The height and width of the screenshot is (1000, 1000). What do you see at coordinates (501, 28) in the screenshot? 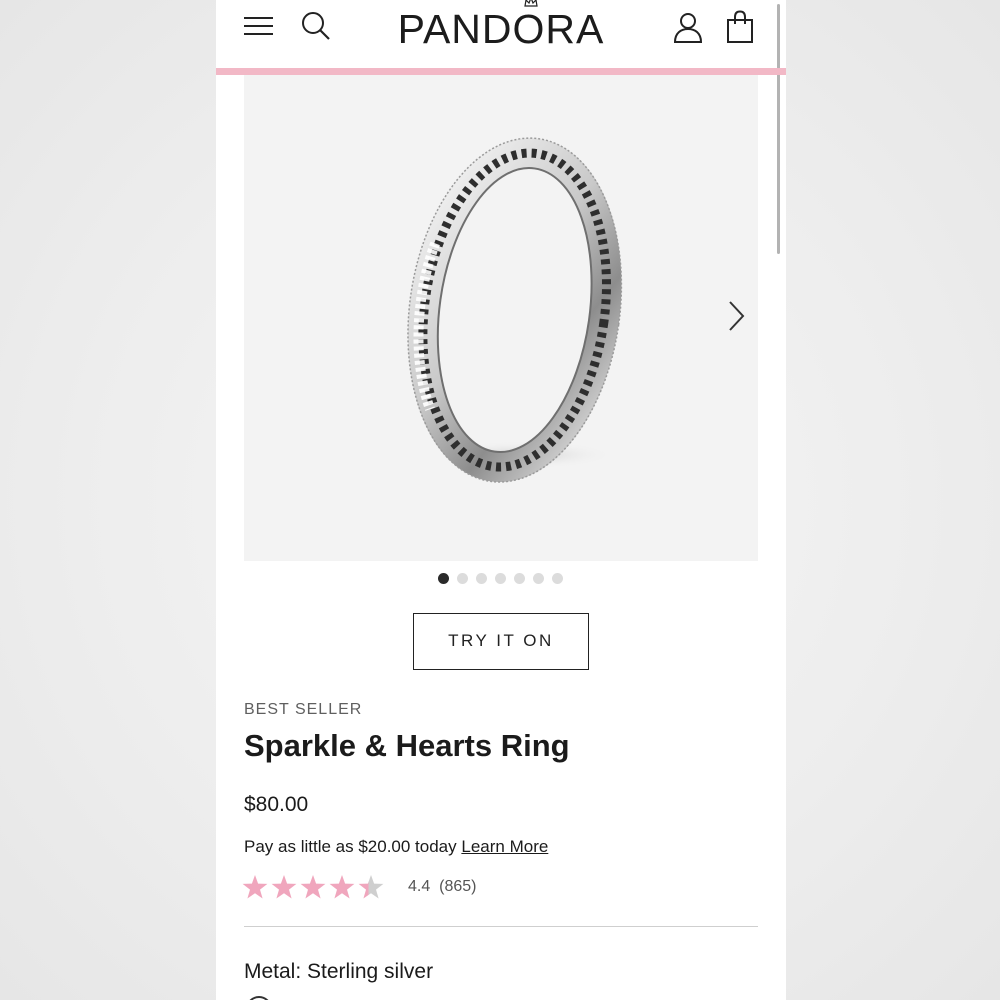
I see `brand-logo: PANDORA` at bounding box center [501, 28].